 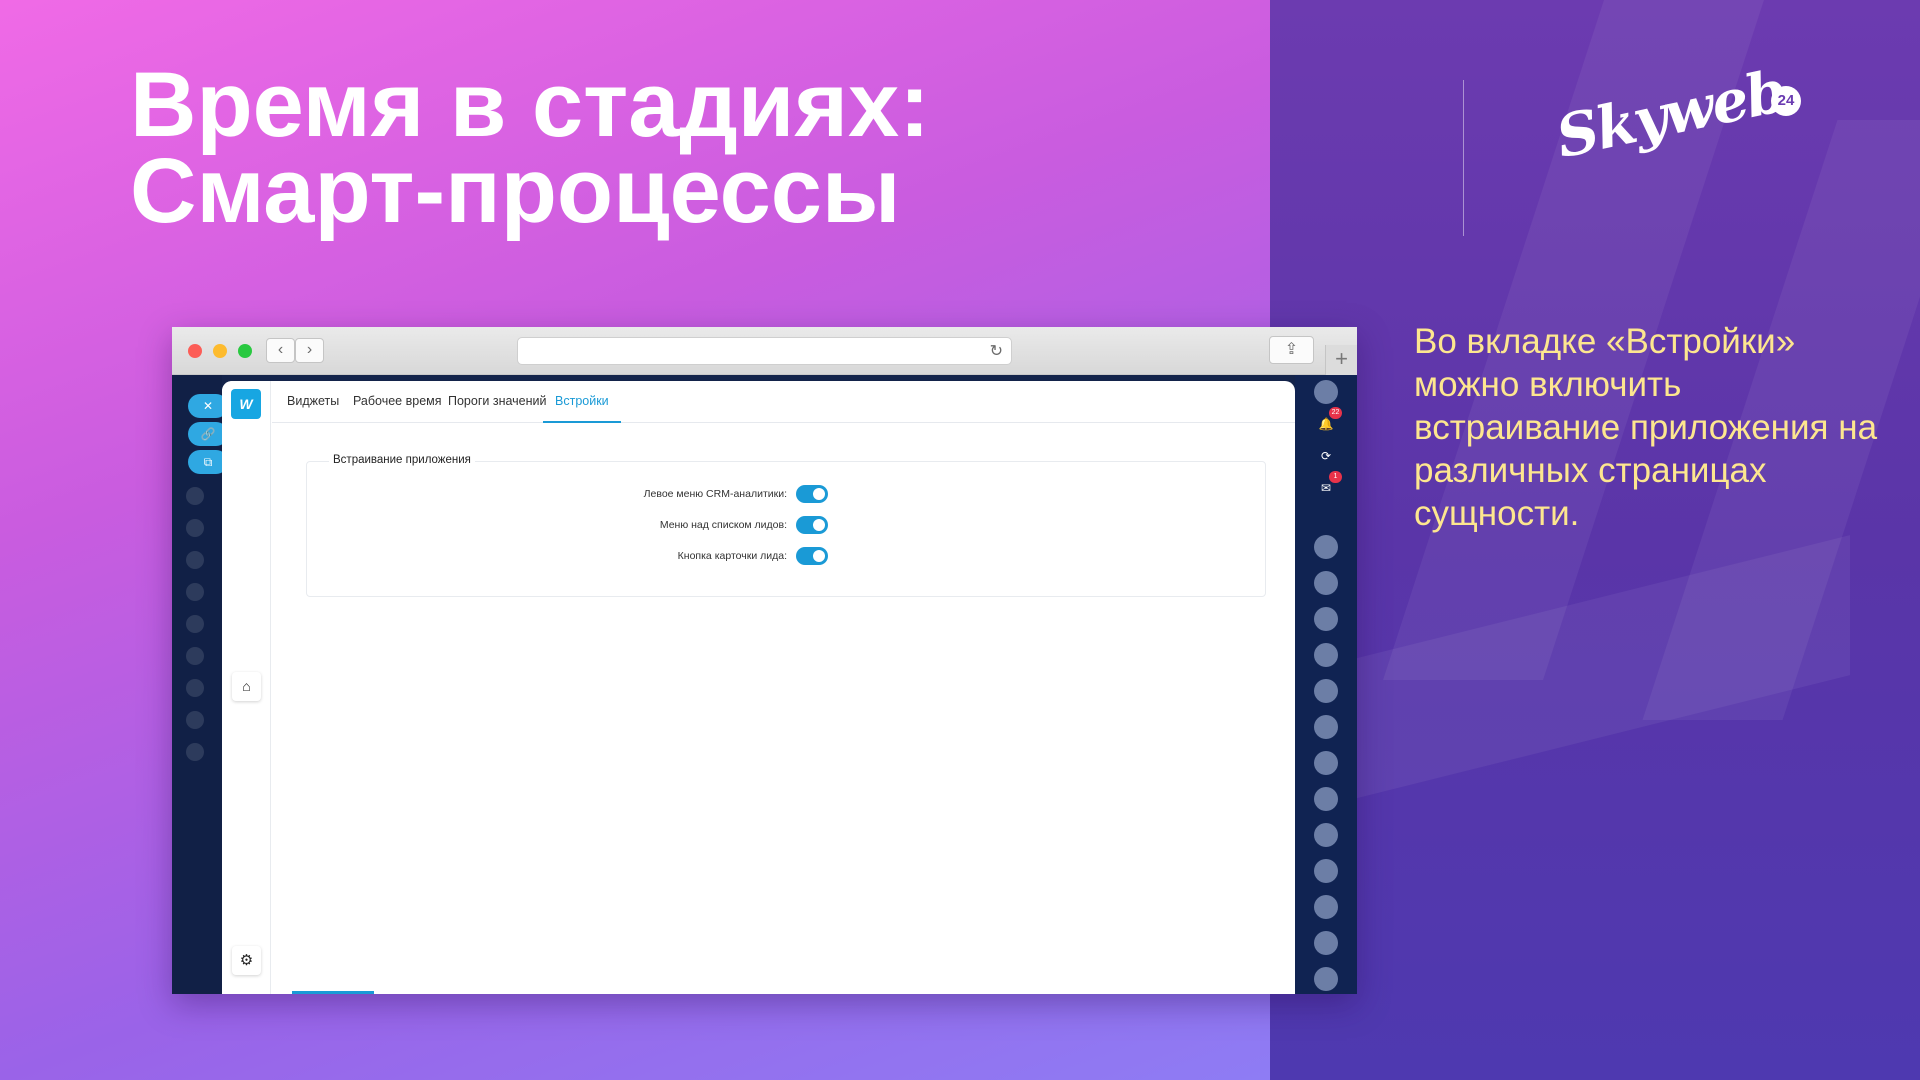 I want to click on logo-badge: 24, so click(x=1786, y=101).